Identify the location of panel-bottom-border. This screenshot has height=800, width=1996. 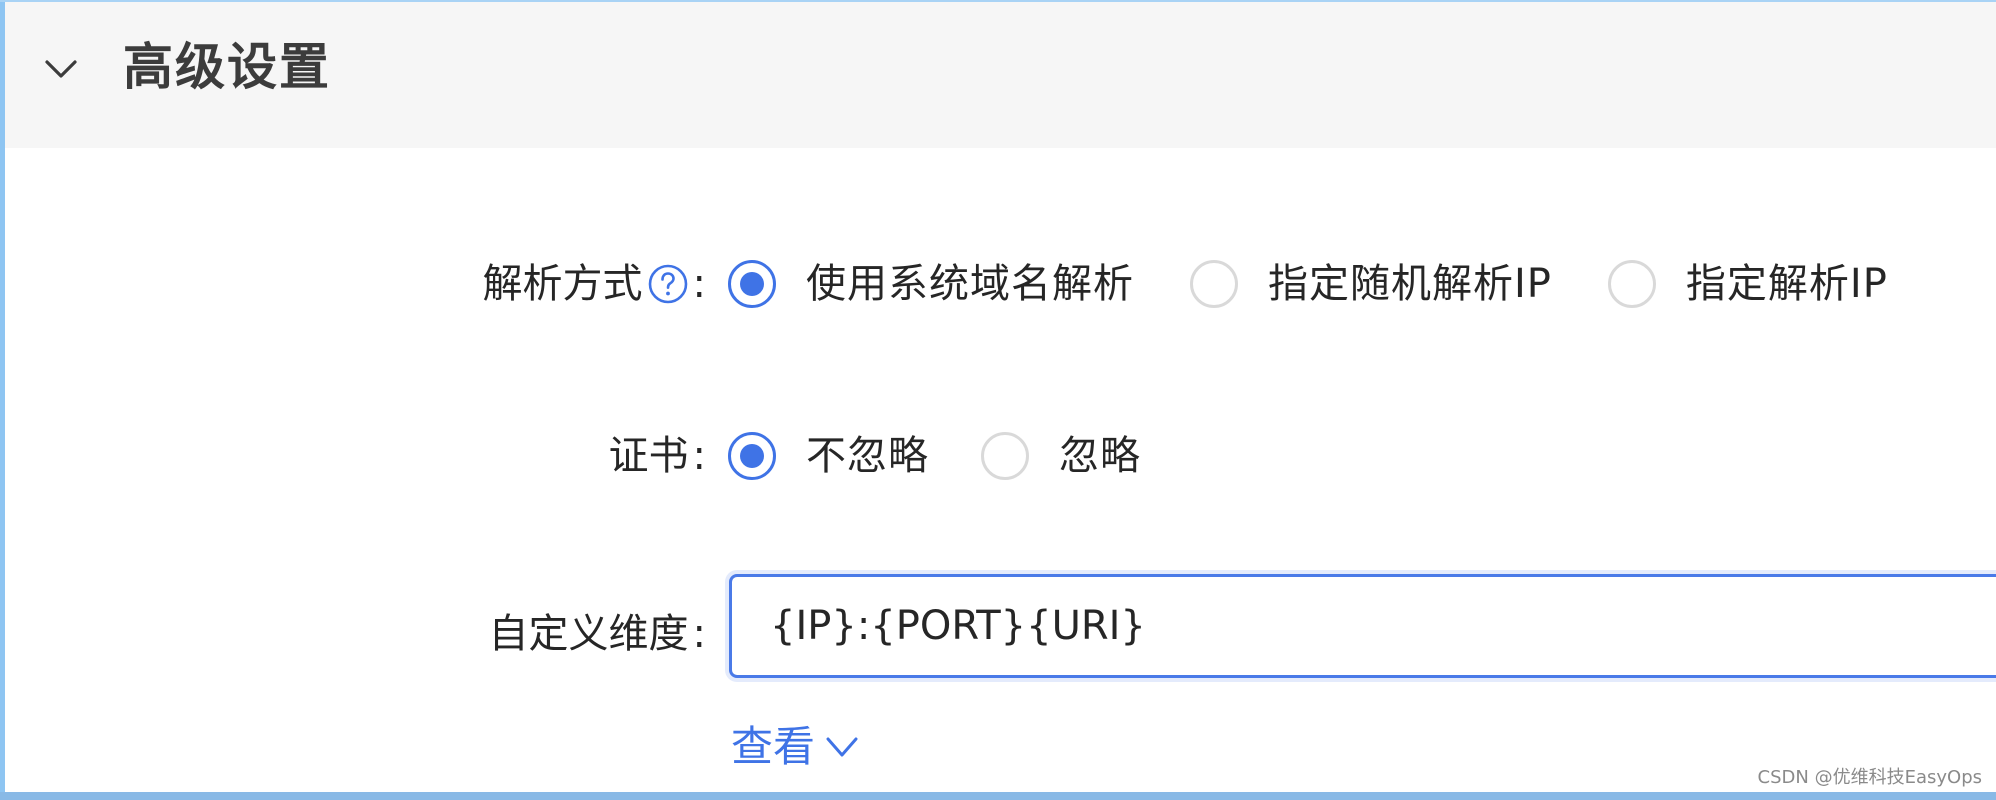
(998, 796).